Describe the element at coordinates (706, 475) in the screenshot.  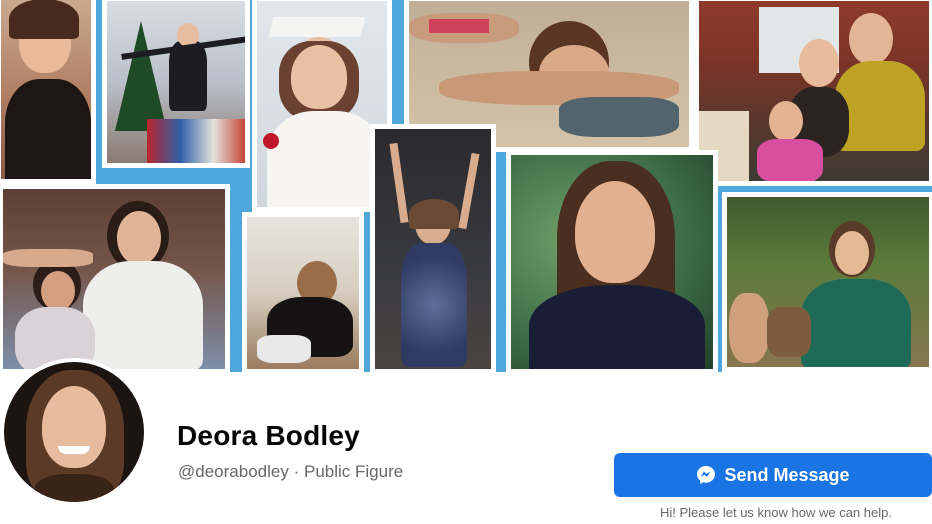
I see `messenger-icon` at that location.